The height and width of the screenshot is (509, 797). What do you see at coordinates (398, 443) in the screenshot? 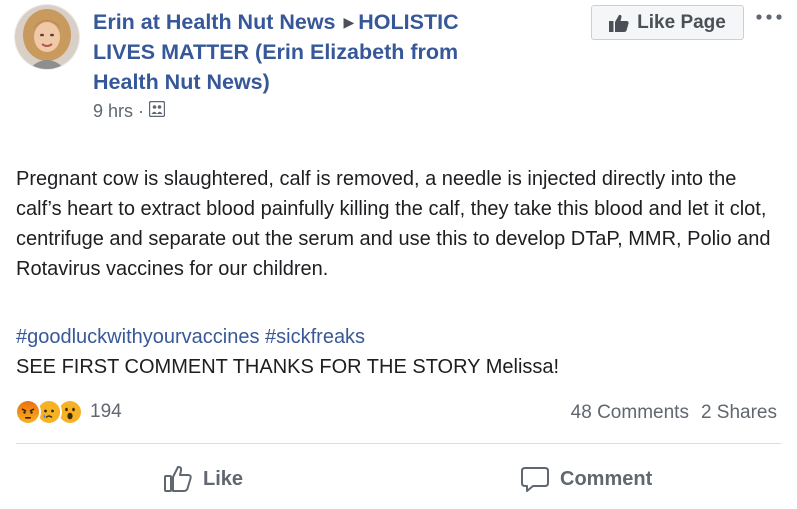
I see `actions-divider` at bounding box center [398, 443].